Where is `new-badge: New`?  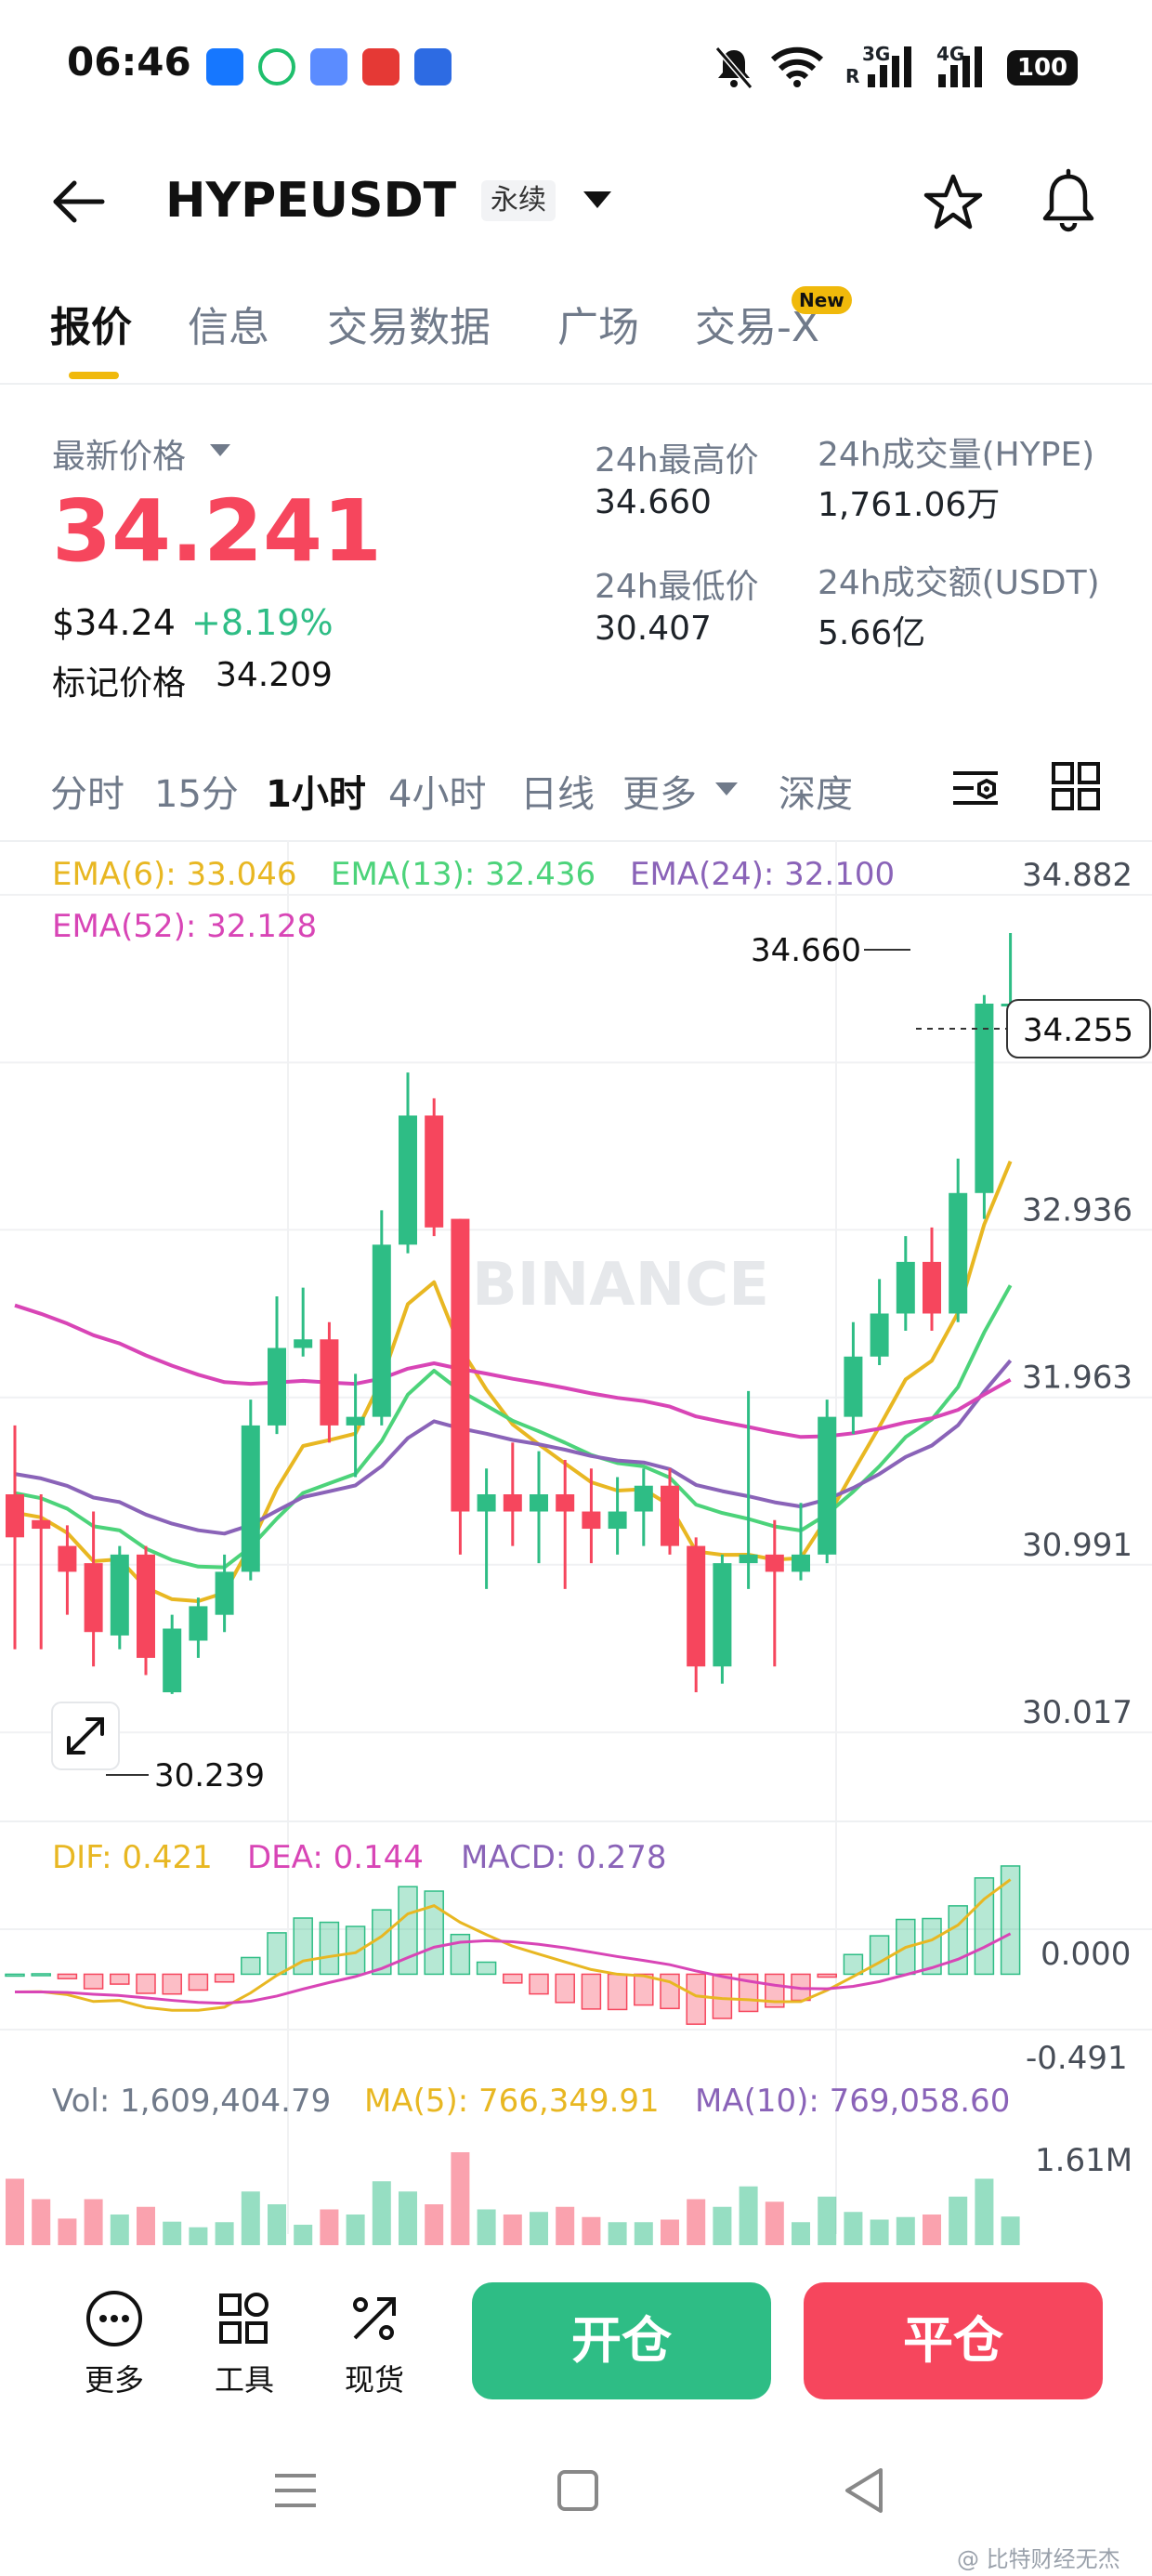 new-badge: New is located at coordinates (822, 300).